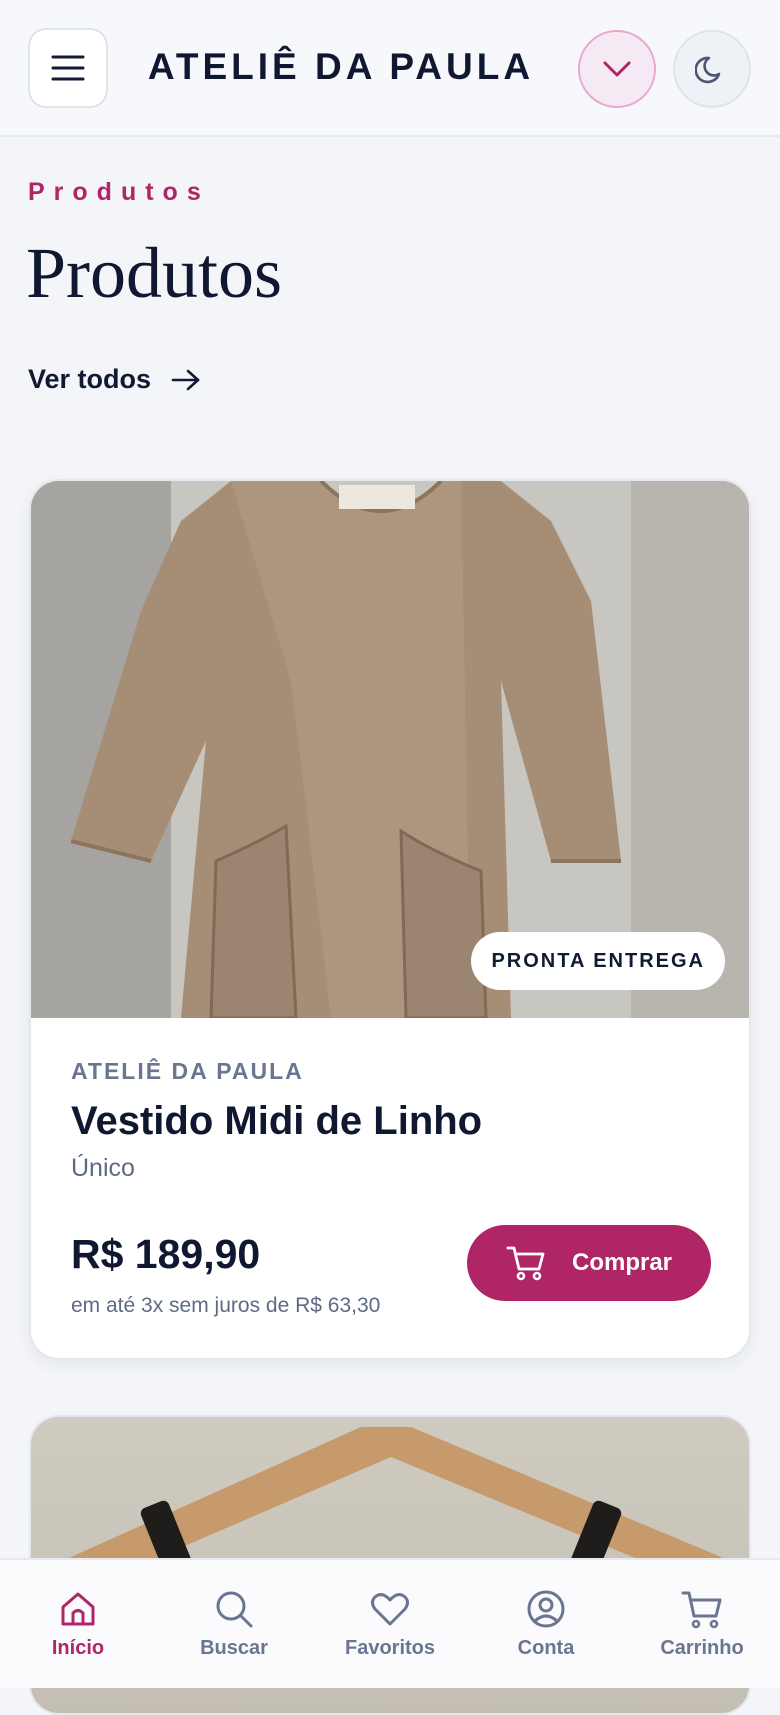  What do you see at coordinates (390, 1608) in the screenshot?
I see `heart-icon` at bounding box center [390, 1608].